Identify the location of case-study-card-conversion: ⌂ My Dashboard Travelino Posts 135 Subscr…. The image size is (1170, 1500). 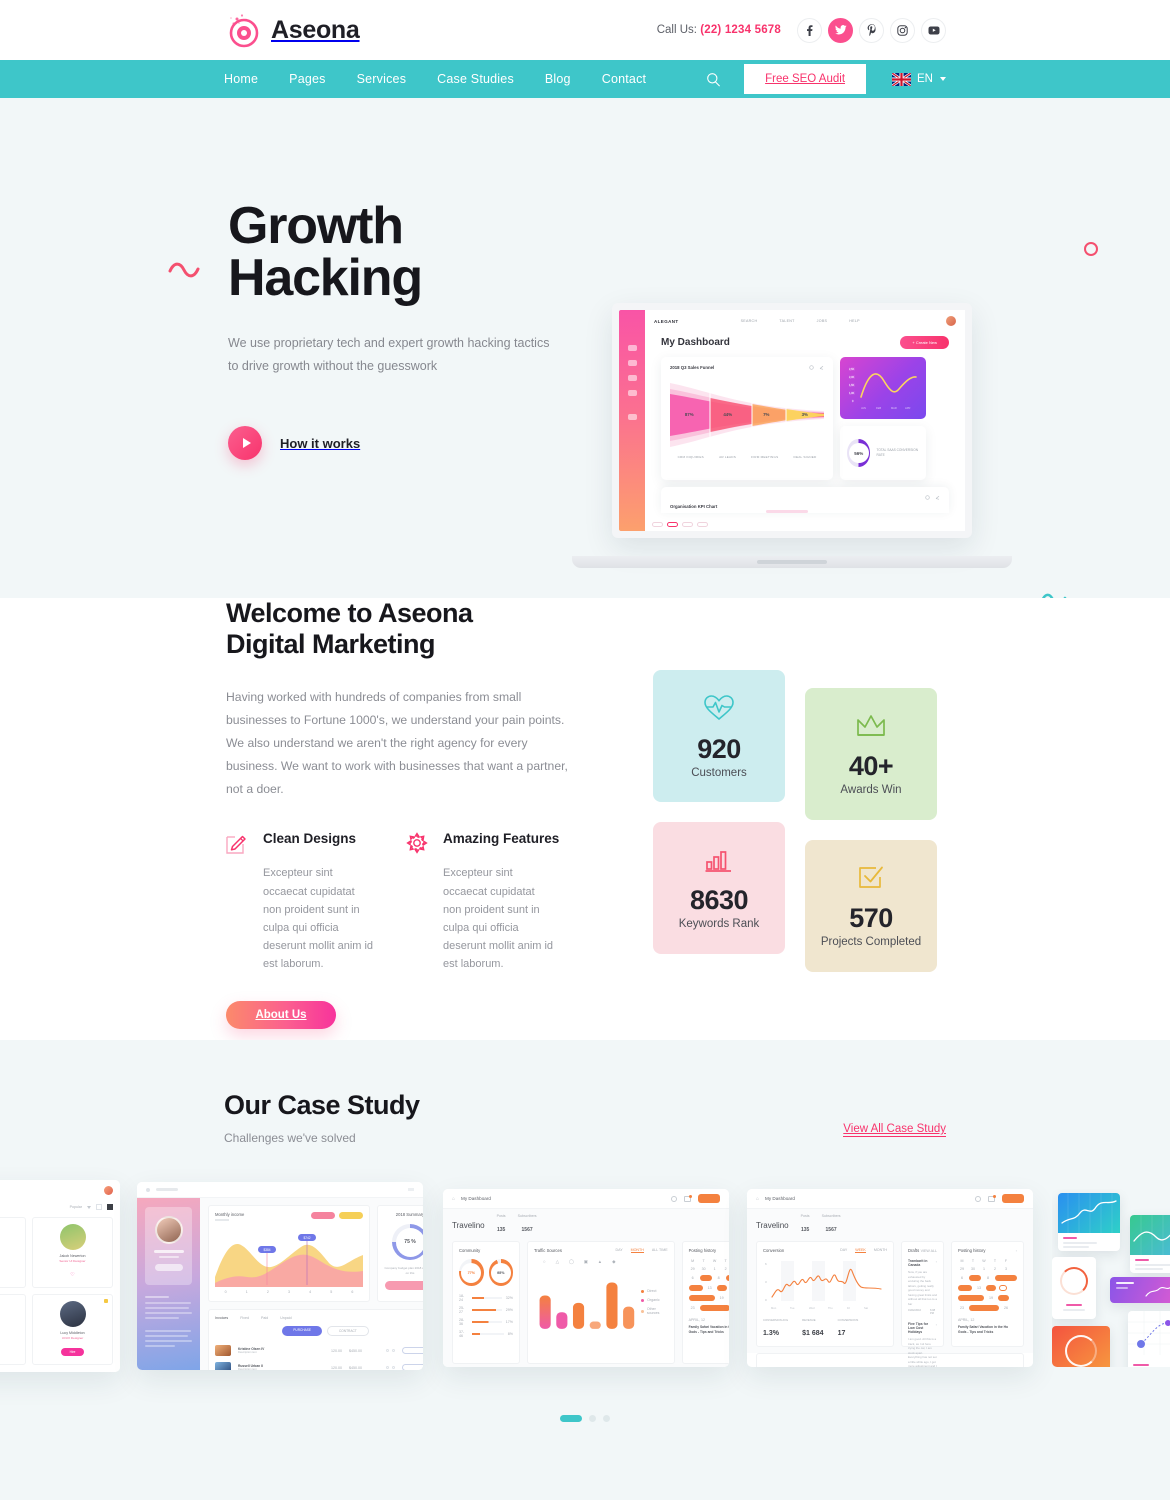
(890, 1278).